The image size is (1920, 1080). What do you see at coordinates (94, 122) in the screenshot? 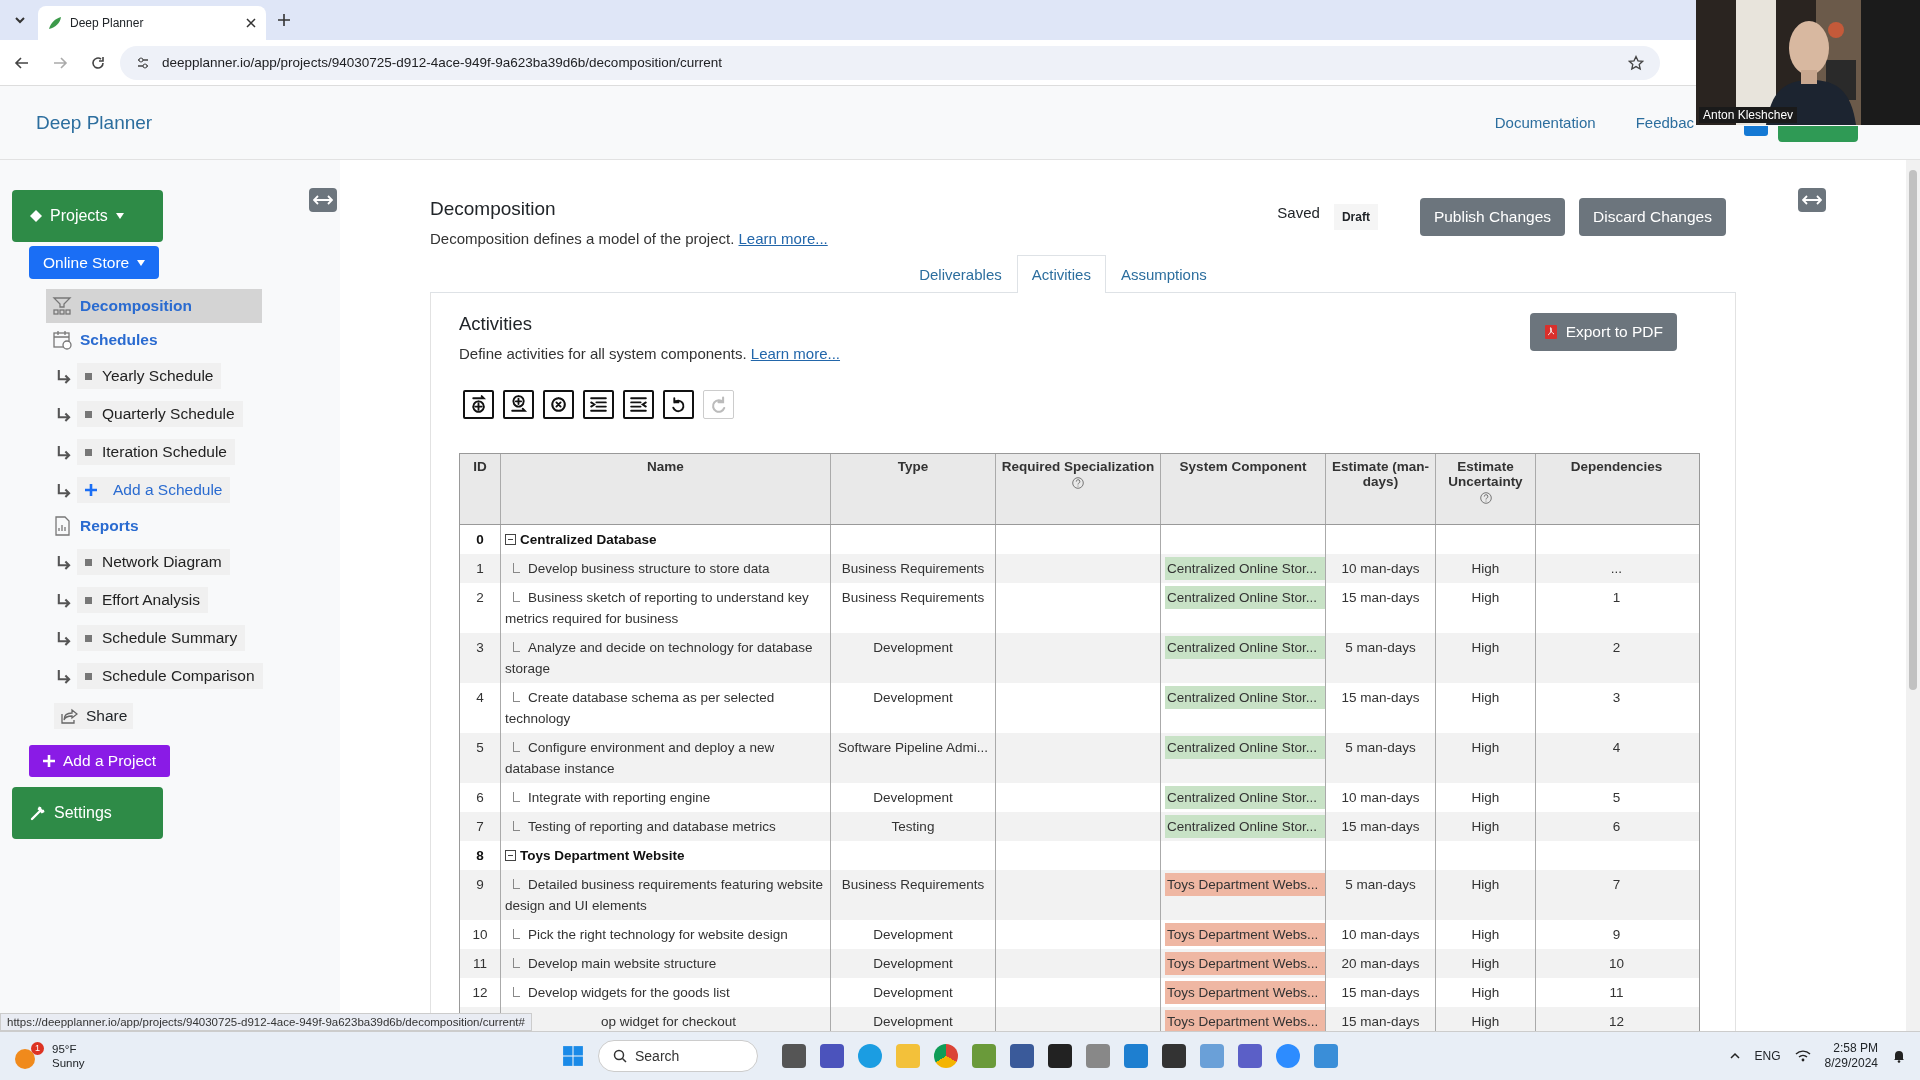
I see `app-title: Deep Planner` at bounding box center [94, 122].